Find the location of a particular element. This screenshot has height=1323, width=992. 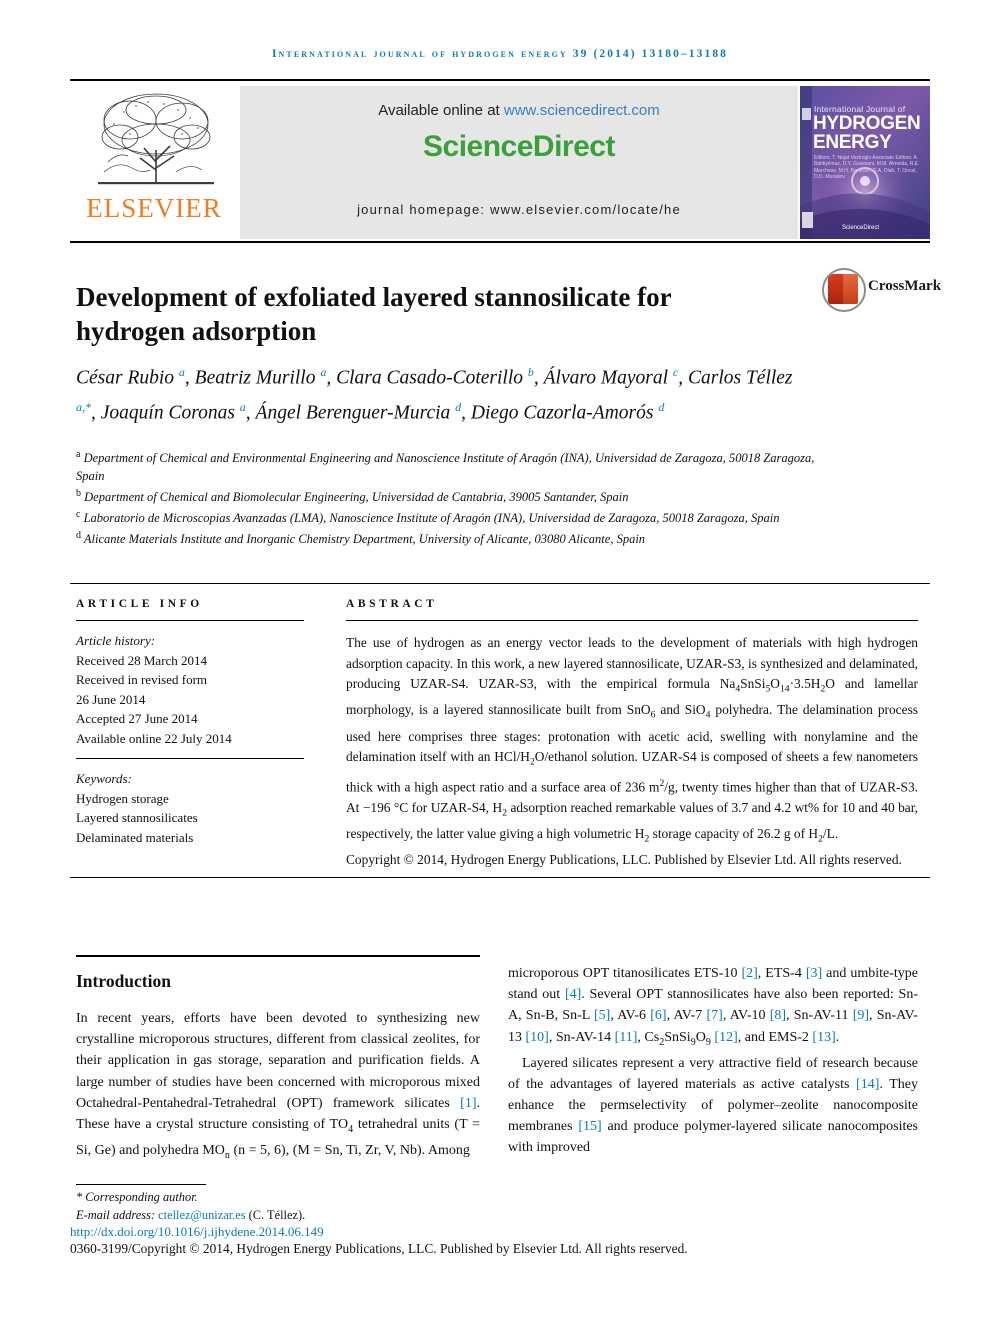

introduction-top-rule is located at coordinates (278, 956).